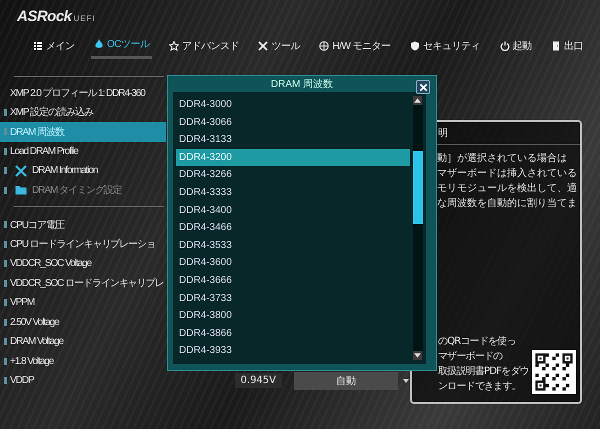  Describe the element at coordinates (415, 45) in the screenshot. I see `shield-icon` at that location.